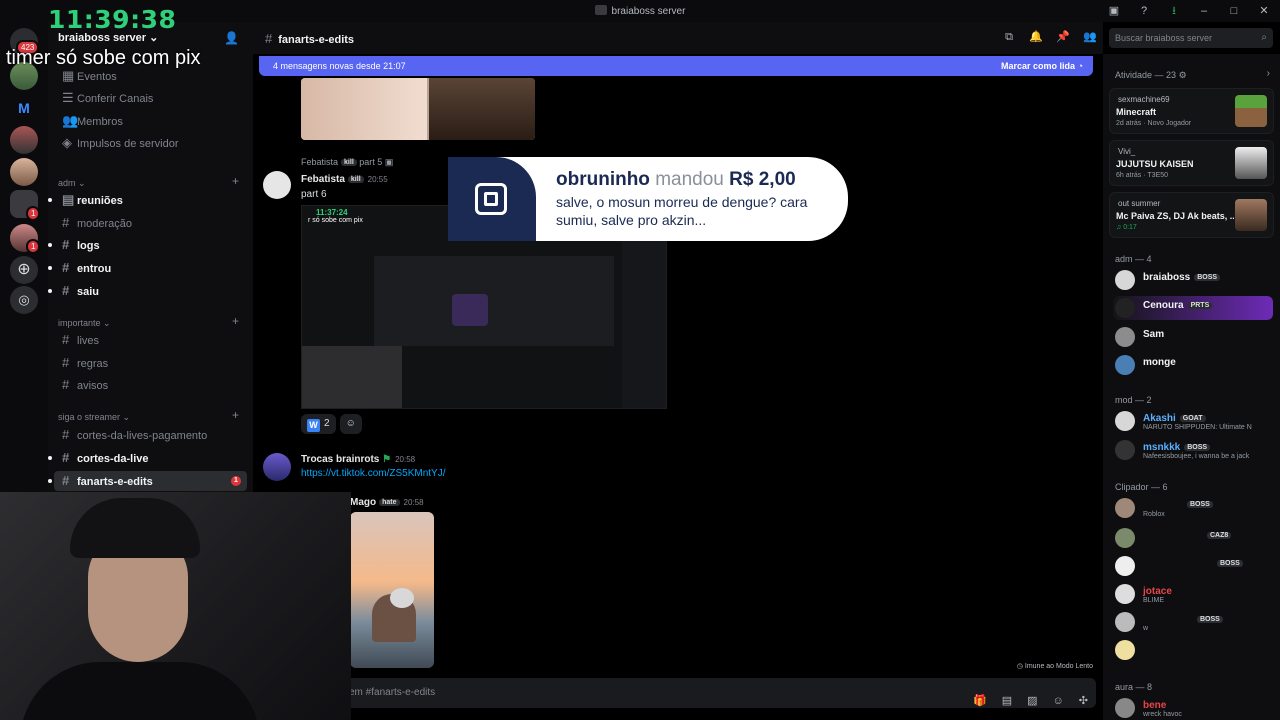  What do you see at coordinates (1193, 566) in the screenshot?
I see `member-item: BOSS` at bounding box center [1193, 566].